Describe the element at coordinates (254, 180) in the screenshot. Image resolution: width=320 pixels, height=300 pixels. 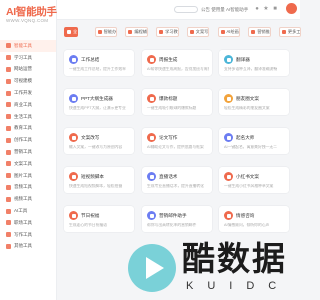
I see `tool-card: 小红书文案 一键生成小红书风格种草文案` at that location.